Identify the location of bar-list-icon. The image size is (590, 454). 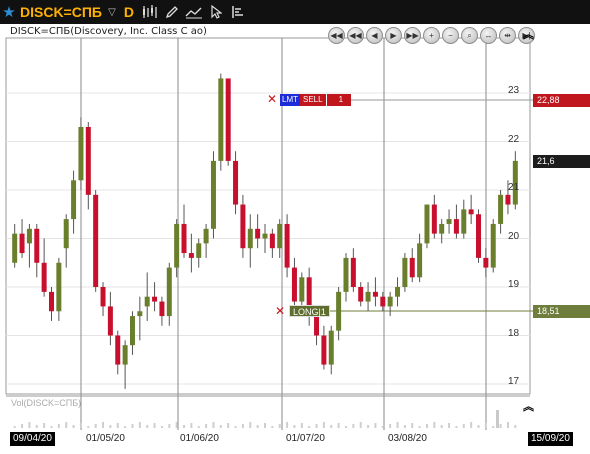
(238, 12).